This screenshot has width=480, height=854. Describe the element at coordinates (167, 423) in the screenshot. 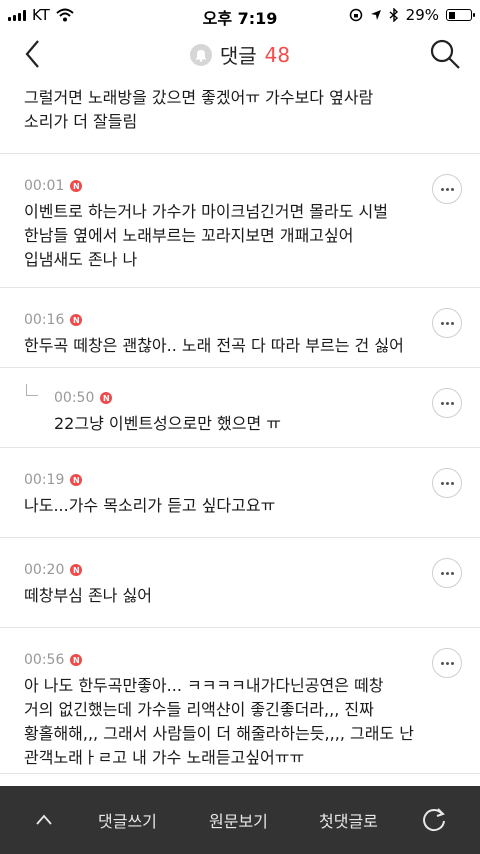

I see `comment-text: 22그냥 이벤트성으로만 했으면 ㅠ` at that location.